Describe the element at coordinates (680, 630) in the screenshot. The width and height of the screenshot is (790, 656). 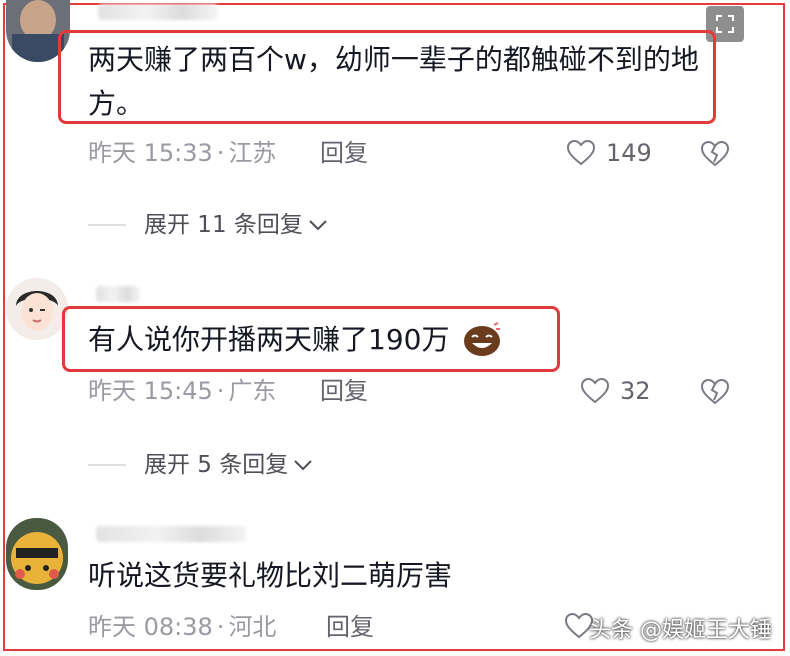
I see `watermark: 头条 @娱姬王大锤` at that location.